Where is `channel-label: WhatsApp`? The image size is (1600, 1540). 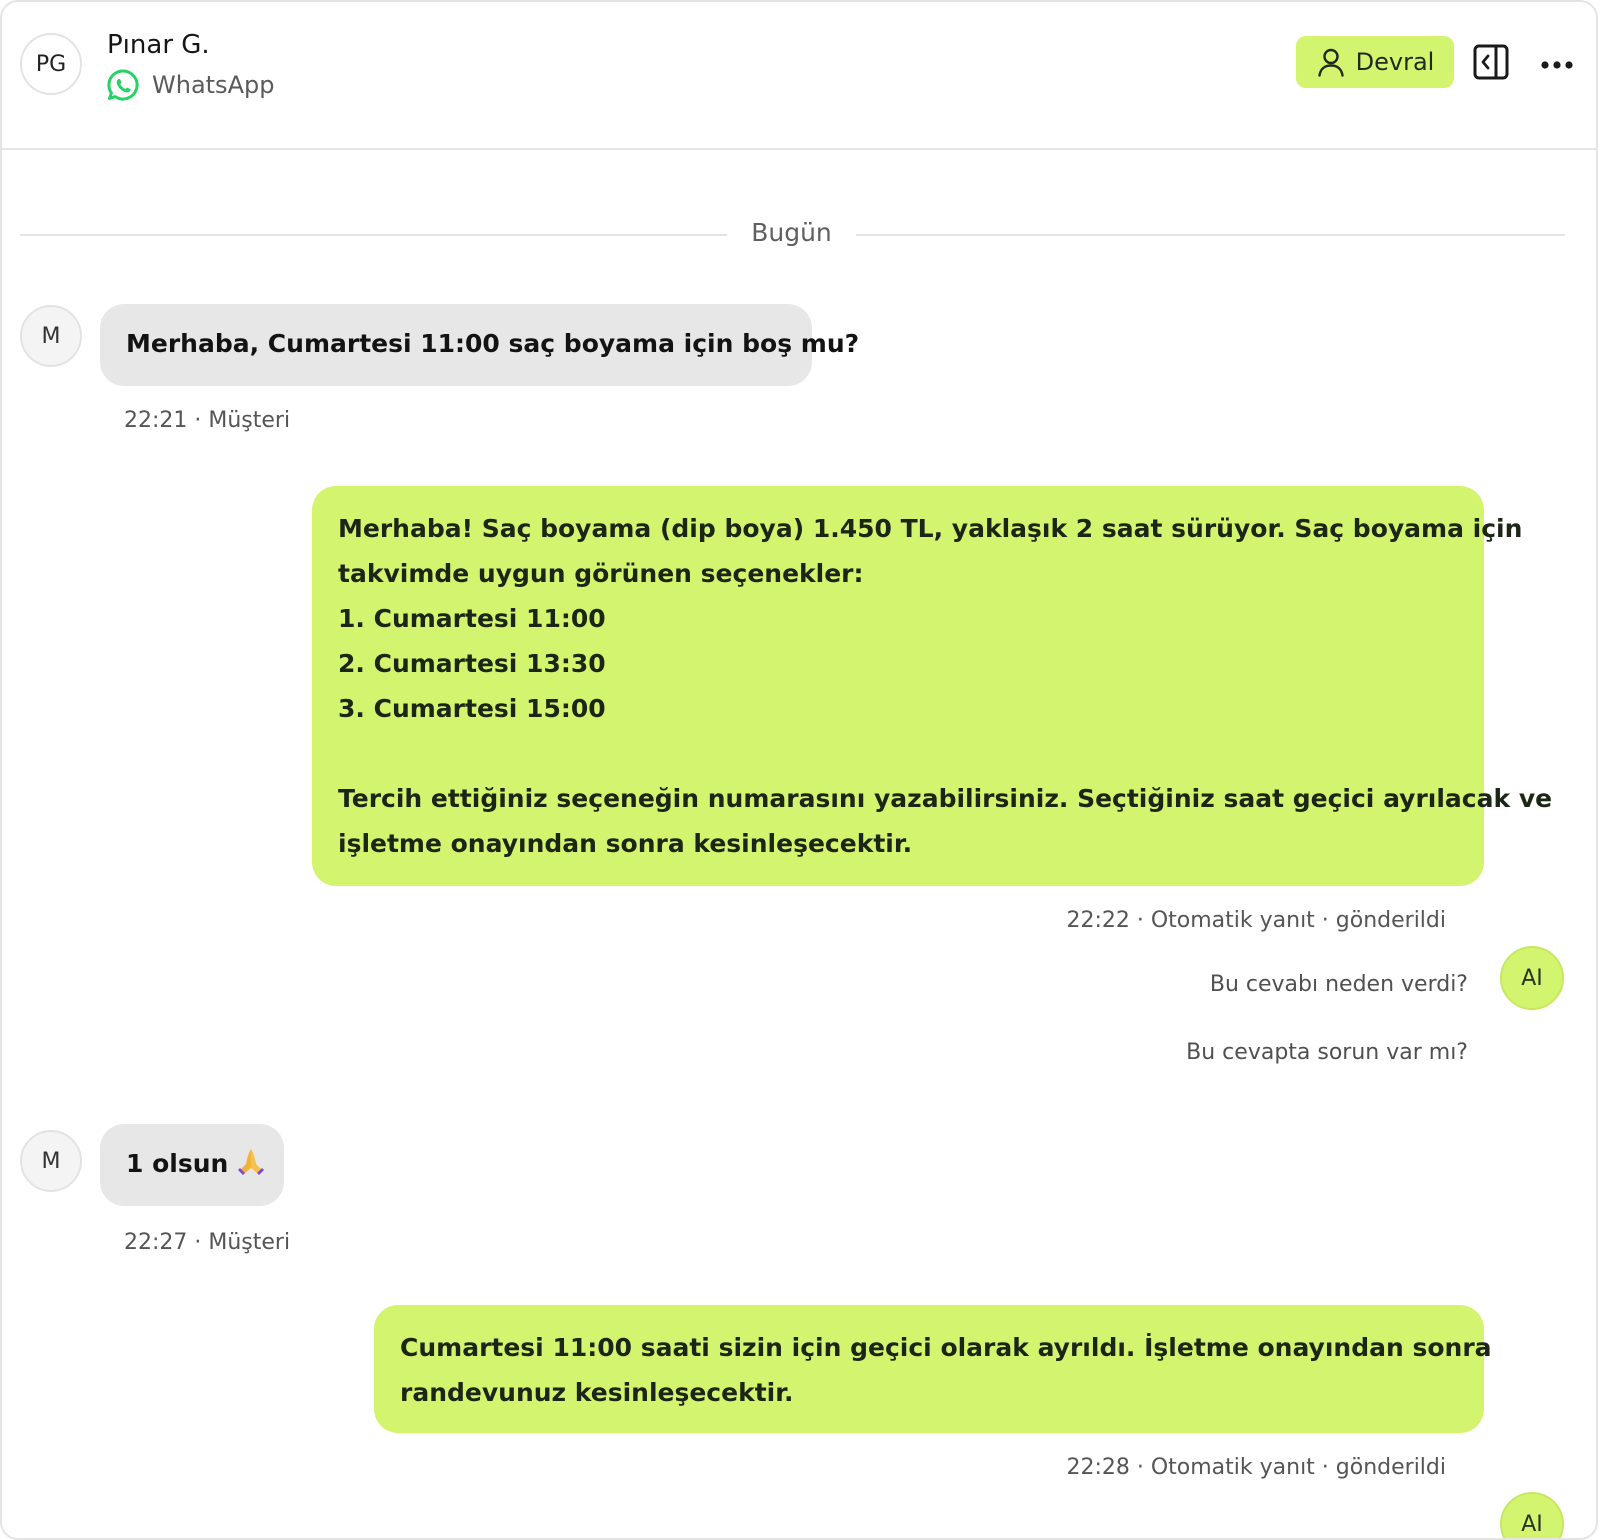
channel-label: WhatsApp is located at coordinates (213, 85).